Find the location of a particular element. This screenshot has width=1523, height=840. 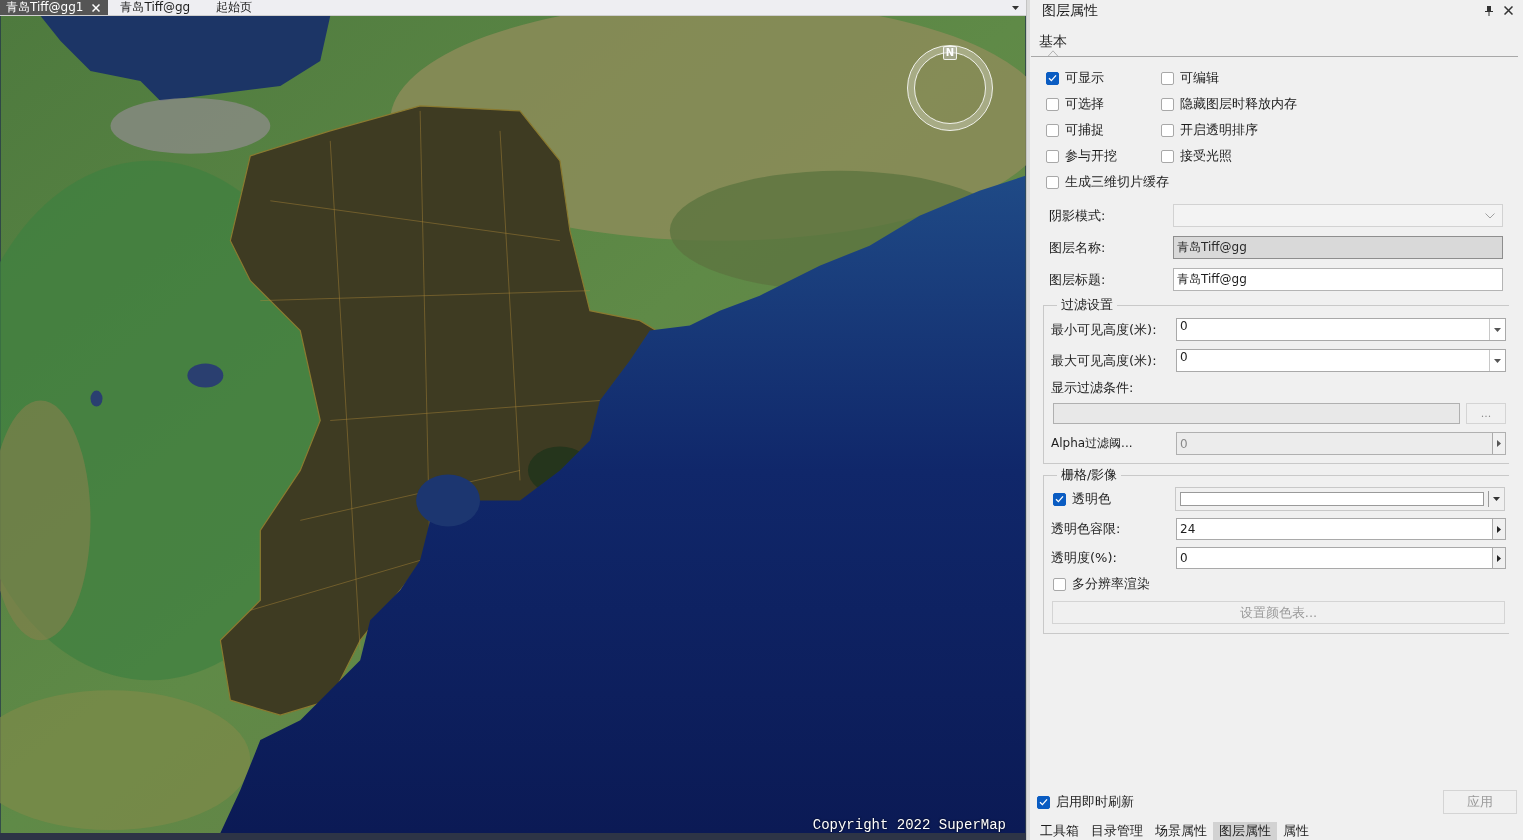

panel-tab: 基本 is located at coordinates (1049, 38).